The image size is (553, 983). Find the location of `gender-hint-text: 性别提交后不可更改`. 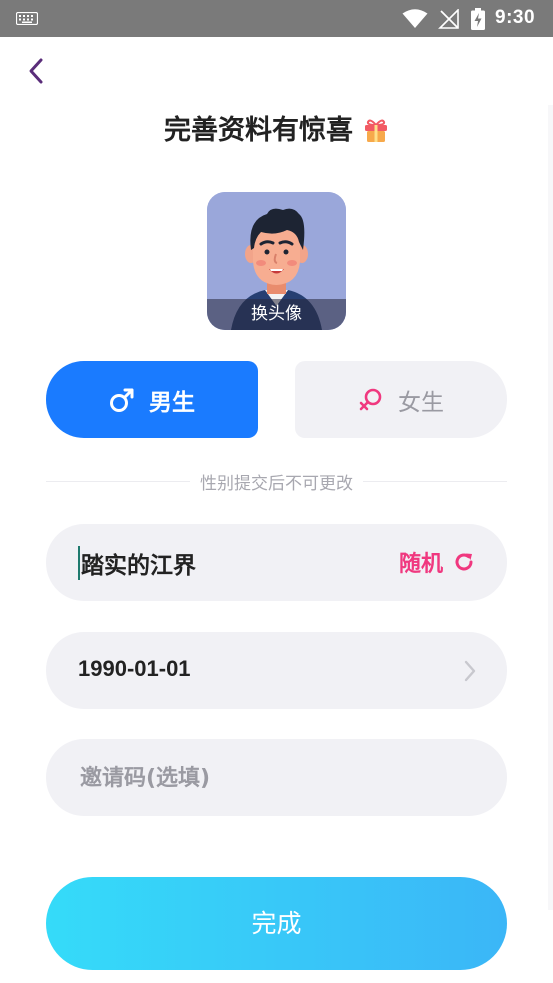

gender-hint-text: 性别提交后不可更改 is located at coordinates (276, 483).